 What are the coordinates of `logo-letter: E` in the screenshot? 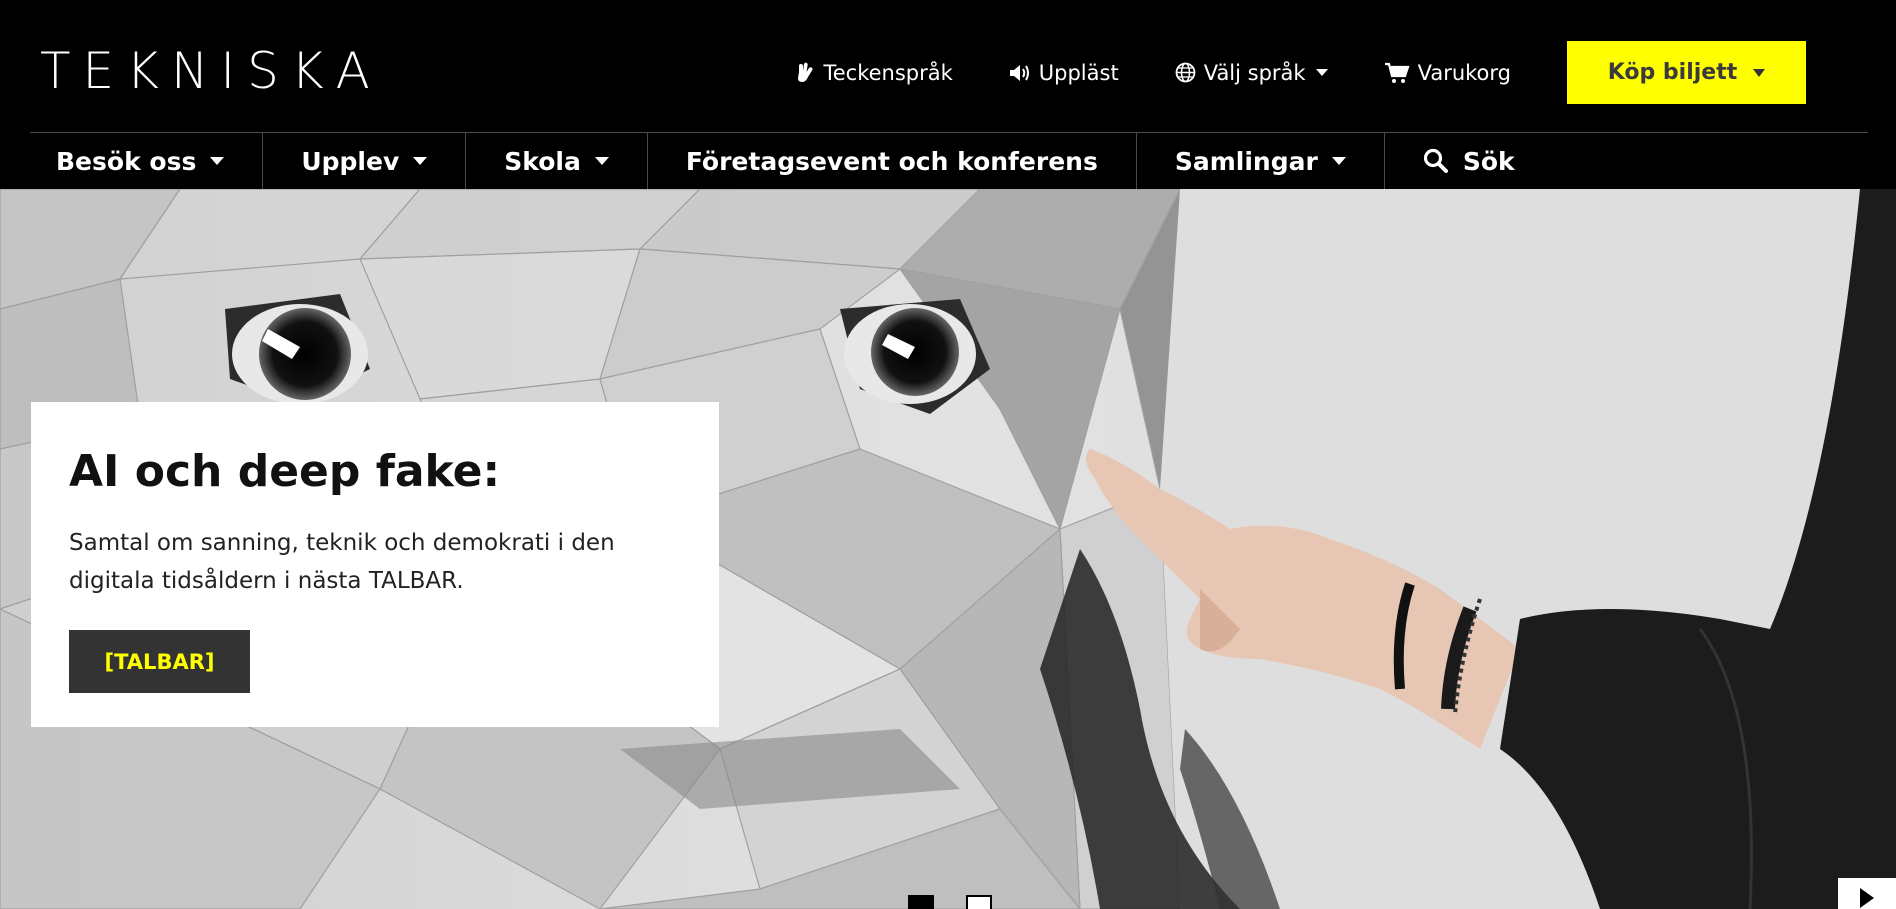 It's located at (101, 71).